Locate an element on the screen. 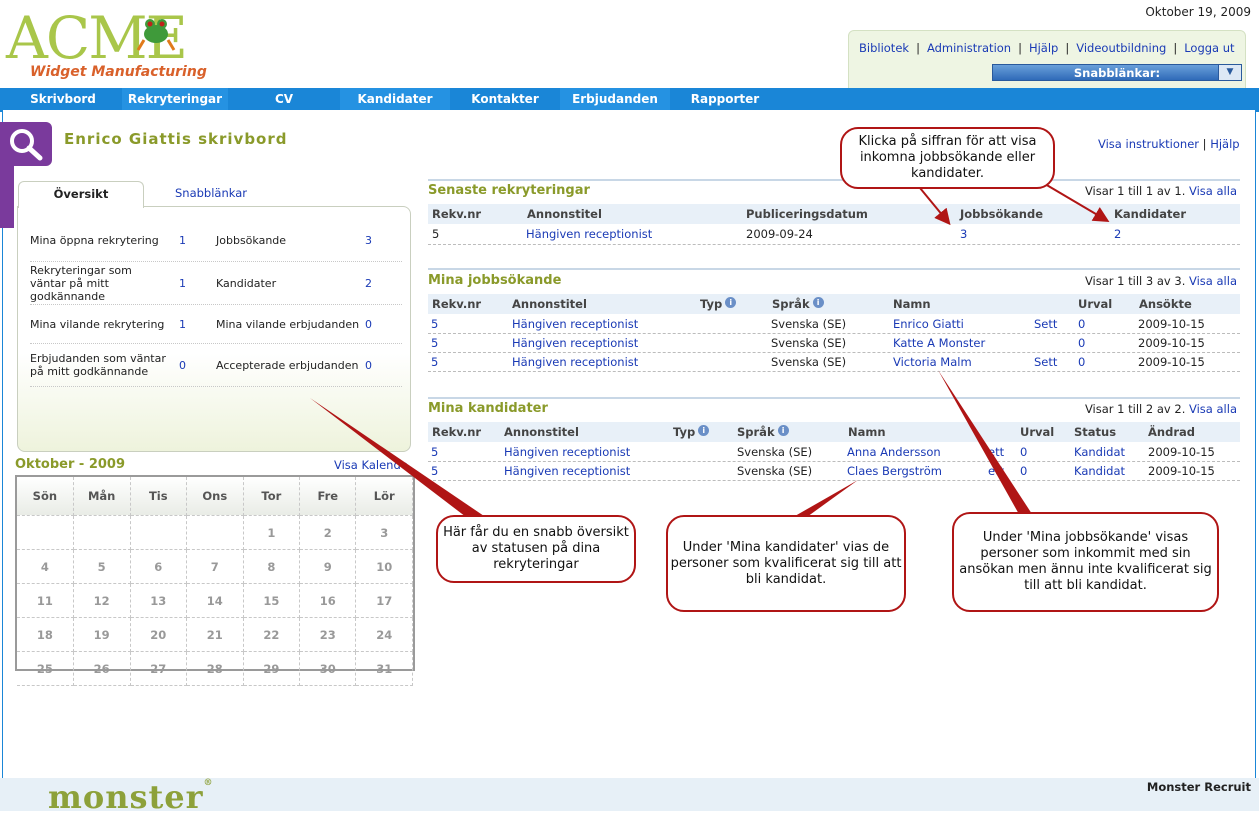 The image size is (1259, 816). link-bibliotek: Bibliotek is located at coordinates (884, 48).